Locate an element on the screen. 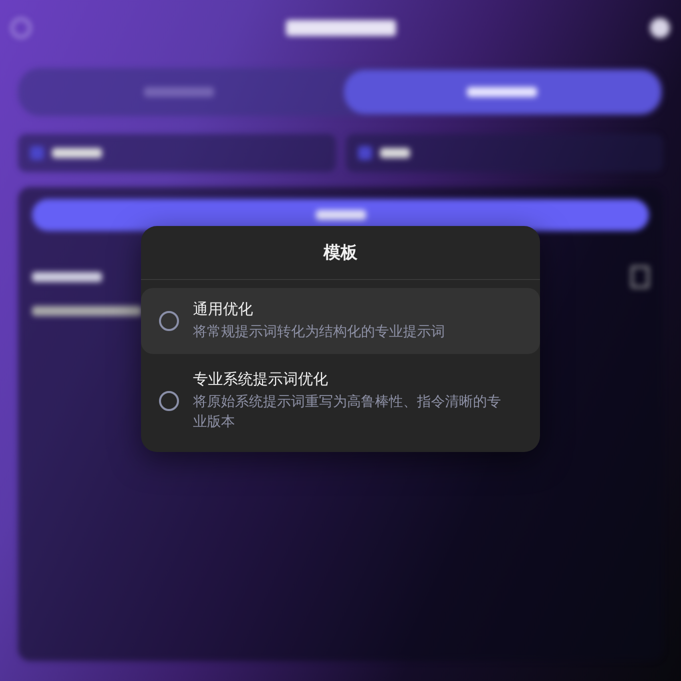 This screenshot has width=681, height=681. dropdown is located at coordinates (177, 153).